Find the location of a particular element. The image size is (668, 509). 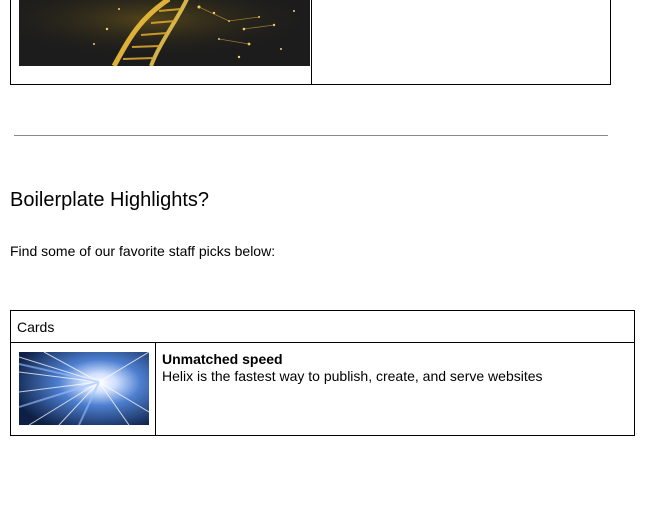

section-heading: Boilerplate Highlights? is located at coordinates (110, 200).